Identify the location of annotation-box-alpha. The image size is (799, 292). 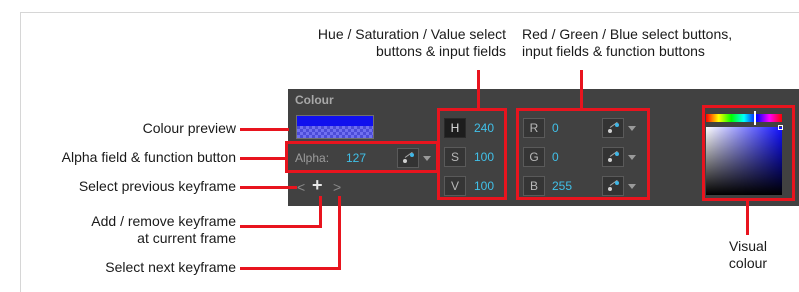
(362, 157).